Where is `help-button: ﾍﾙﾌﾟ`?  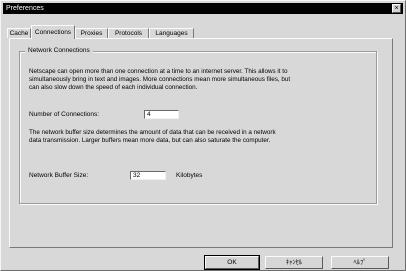 help-button: ﾍﾙﾌﾟ is located at coordinates (360, 262).